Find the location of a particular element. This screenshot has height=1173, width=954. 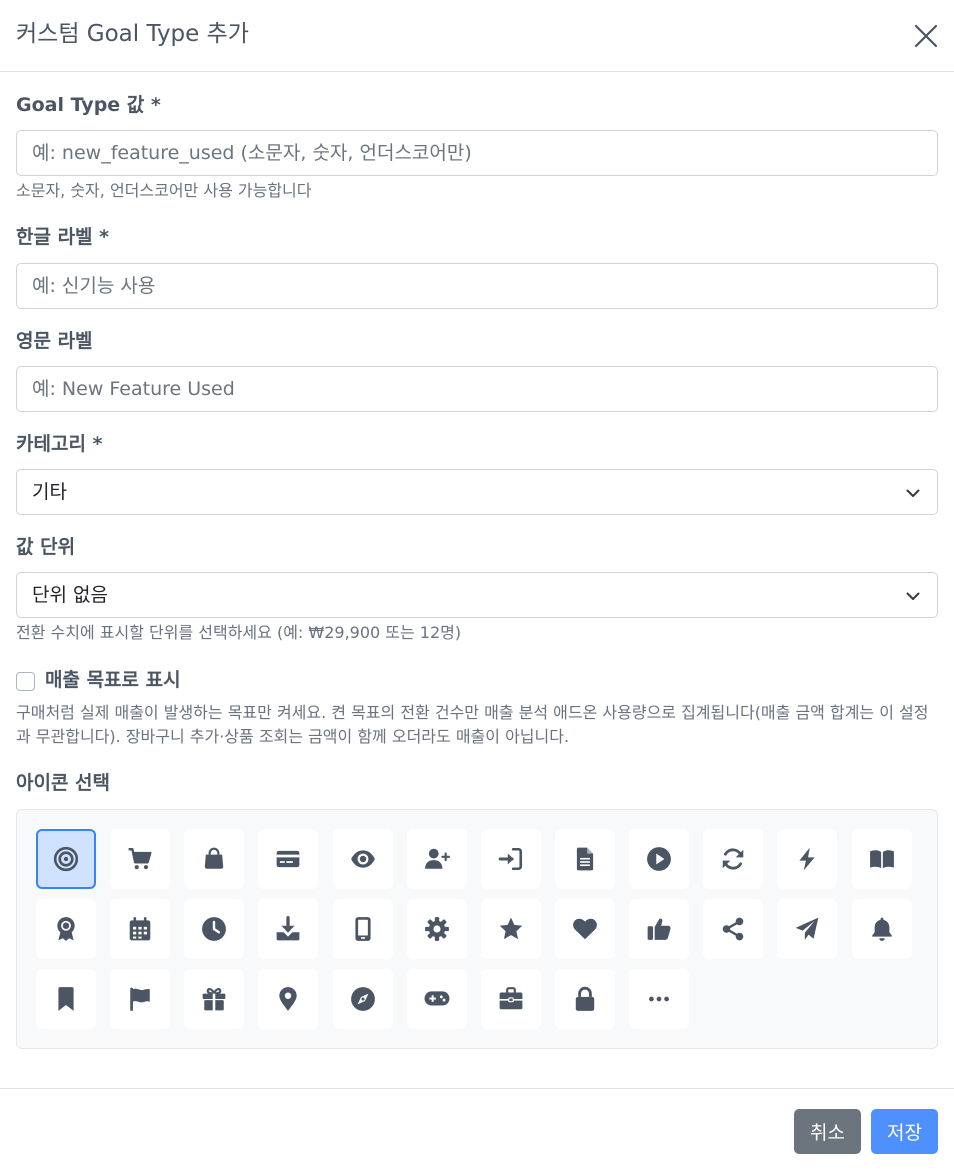

flag-icon is located at coordinates (140, 999).